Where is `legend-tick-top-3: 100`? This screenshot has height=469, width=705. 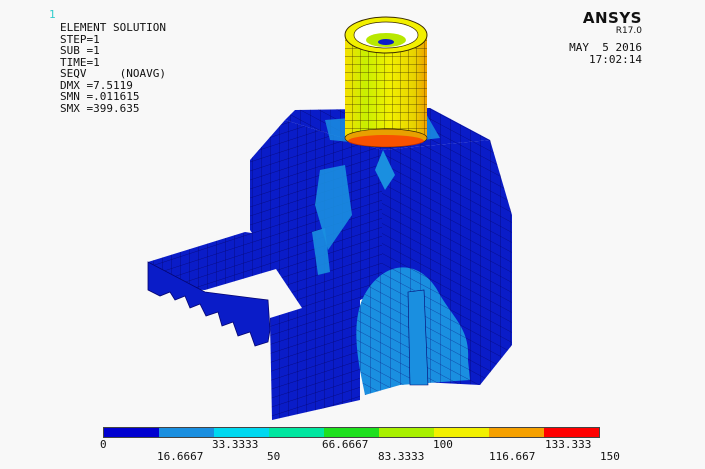
legend-tick-top-3: 100 is located at coordinates (443, 444).